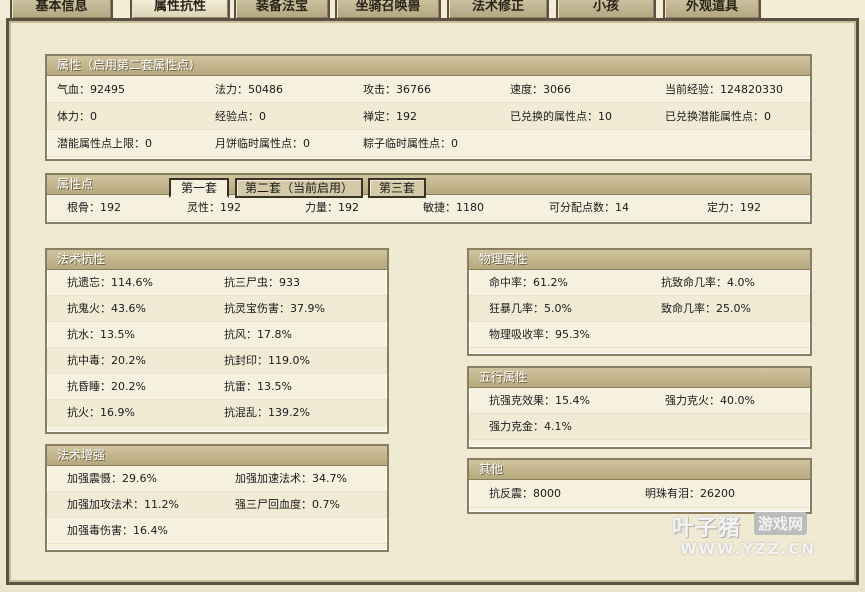  I want to click on attribute-value: 92495, so click(107, 89).